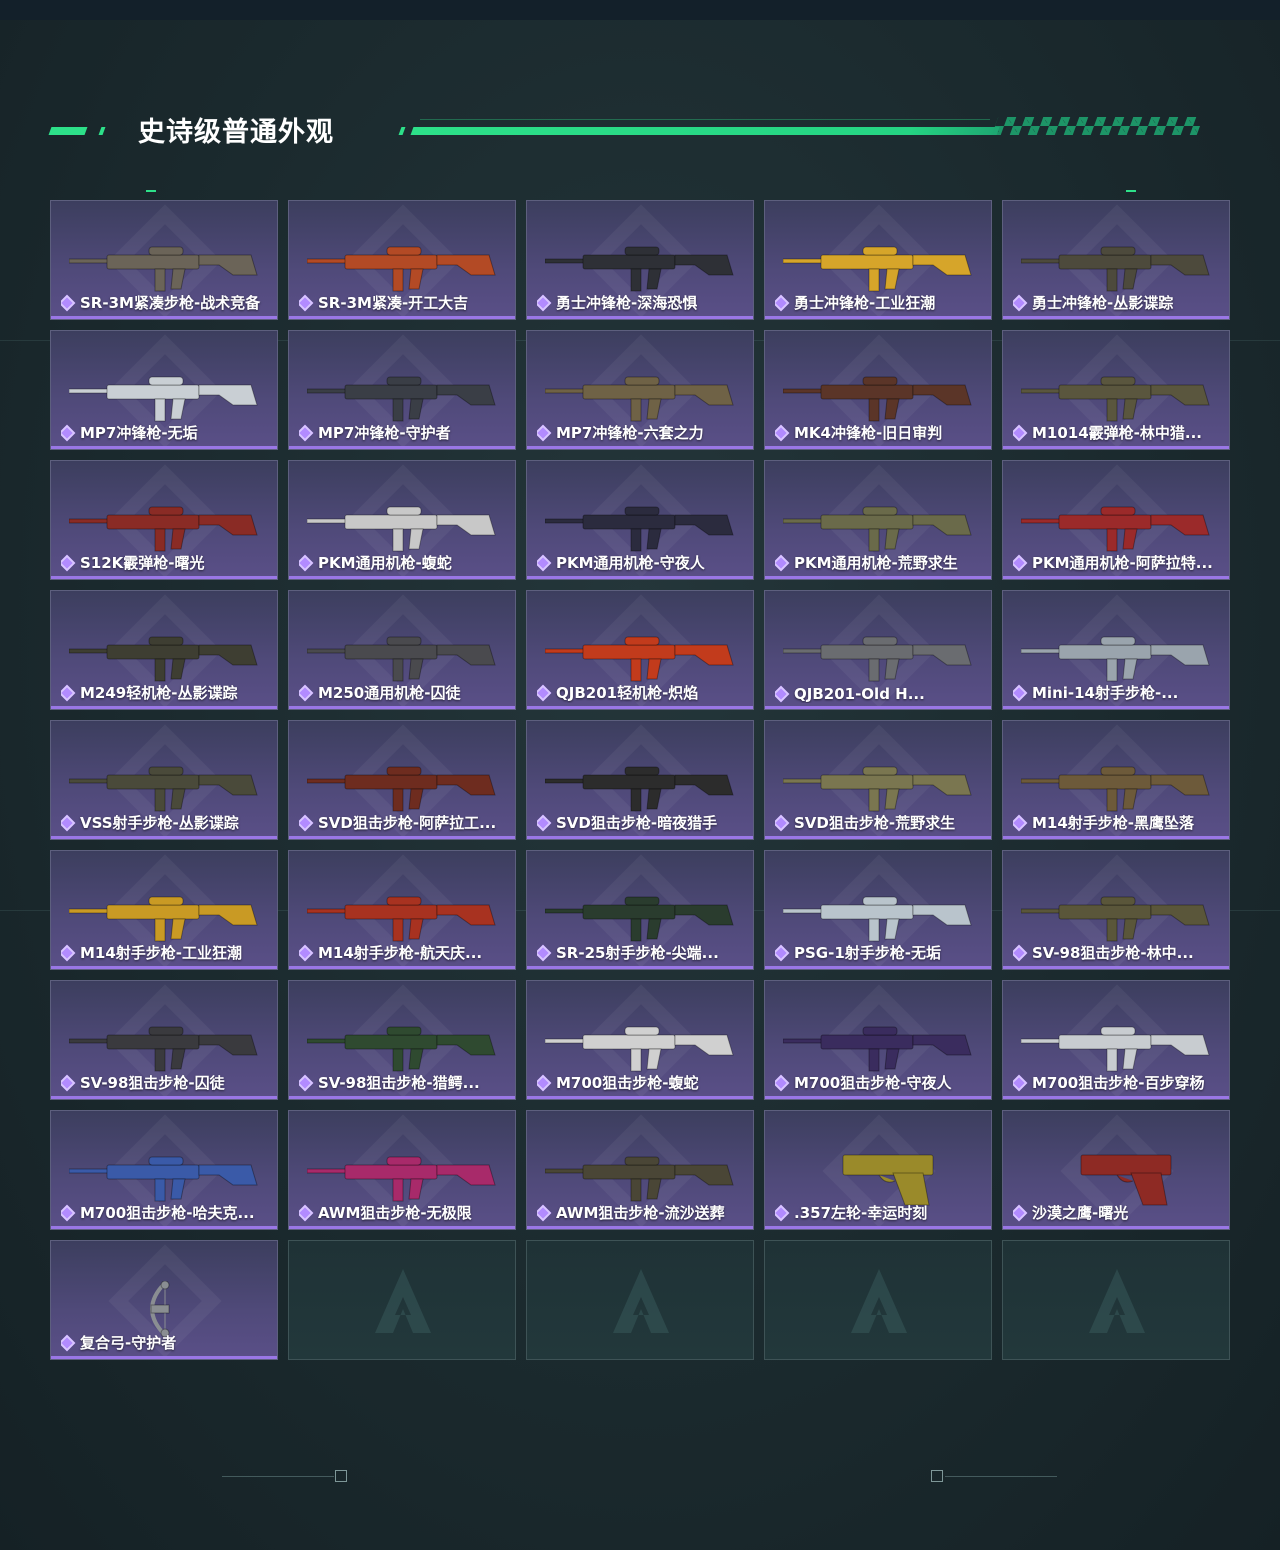 The width and height of the screenshot is (1280, 1550). I want to click on skin-card: MP7冲锋枪-无垢, so click(164, 390).